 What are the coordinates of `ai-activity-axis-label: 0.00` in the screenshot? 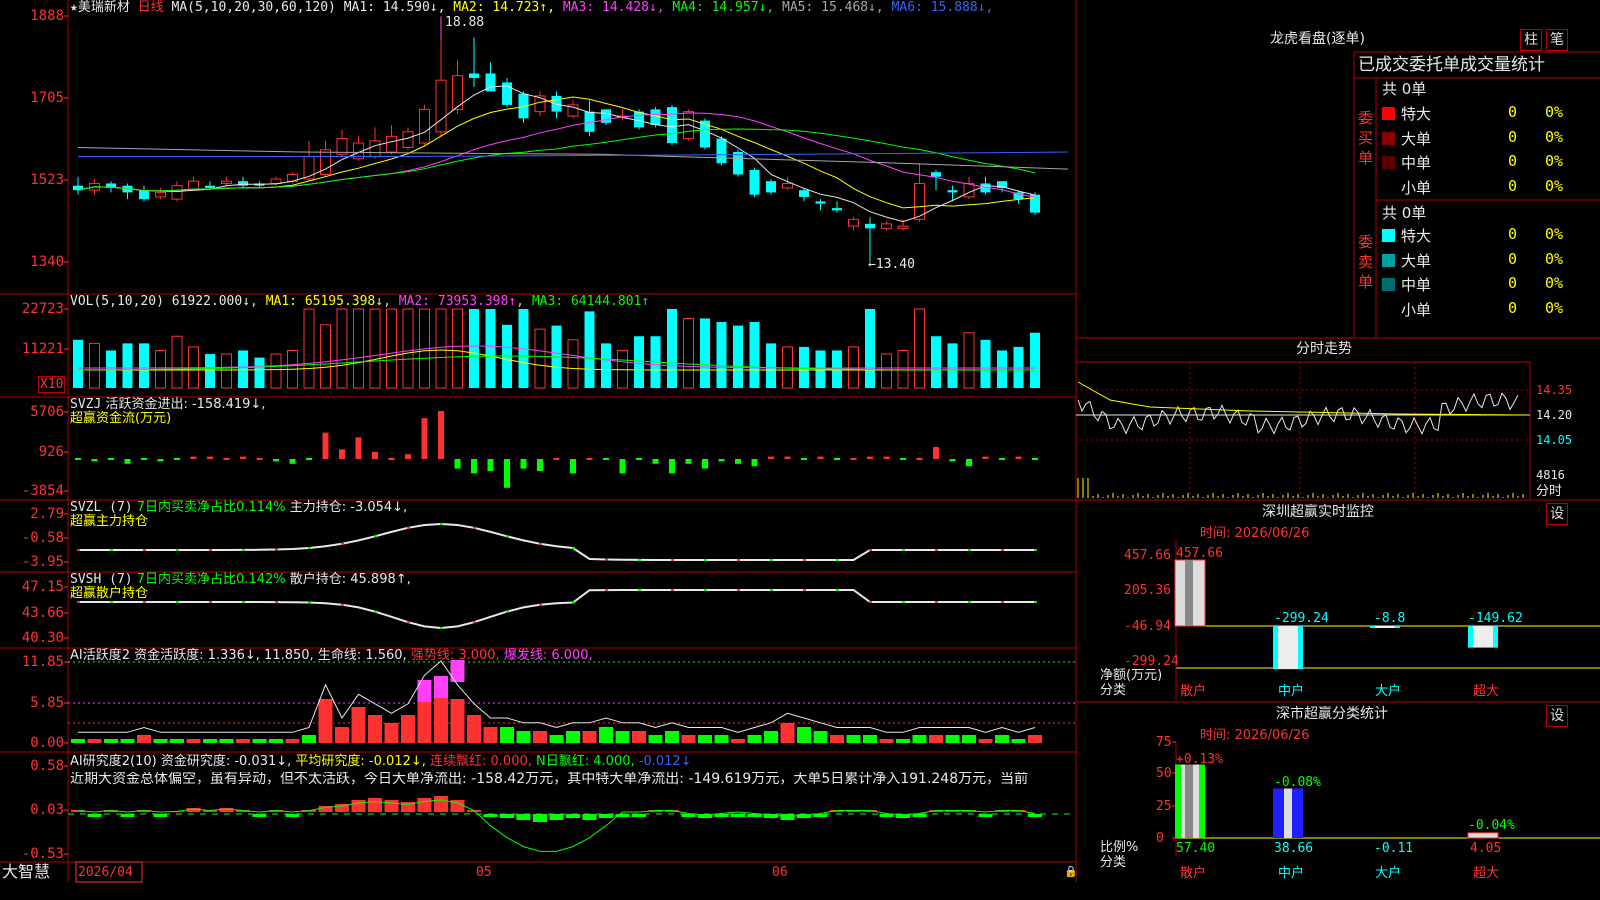 It's located at (47, 743).